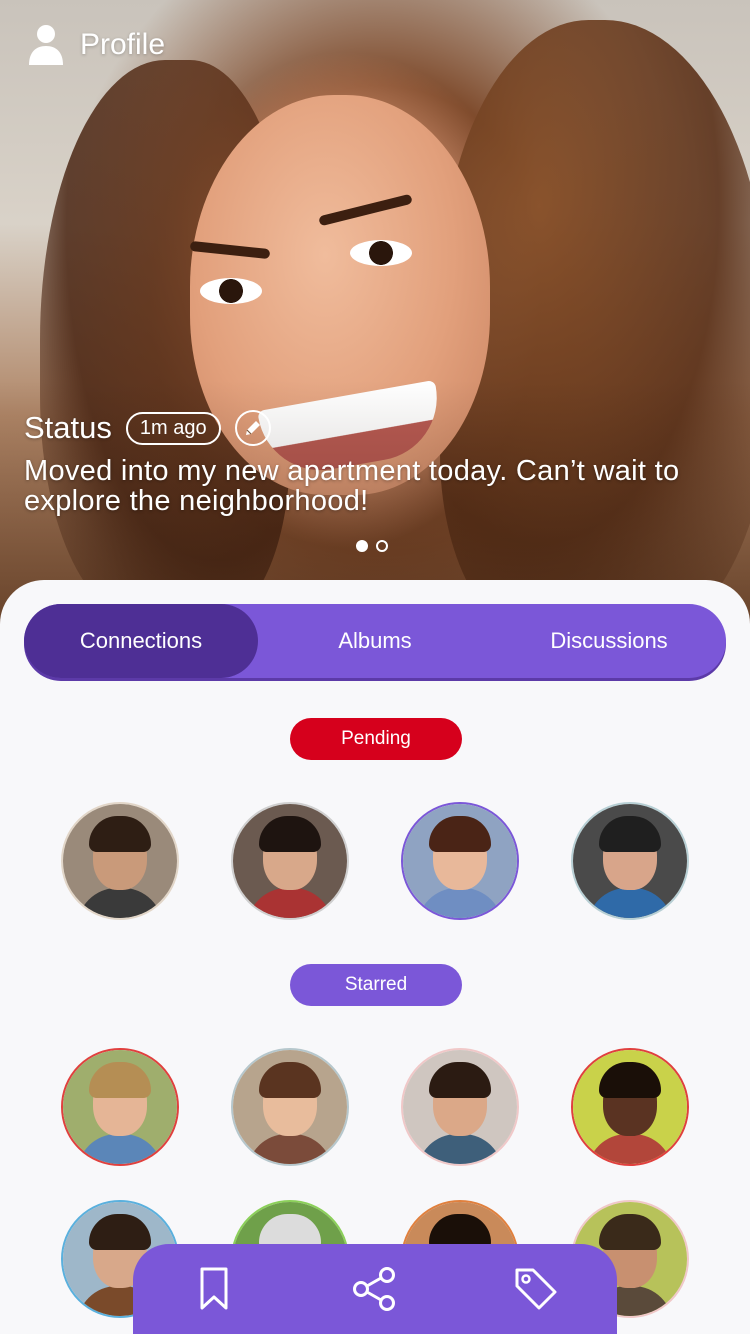 This screenshot has width=750, height=1334. I want to click on status-header: Status 1m ago, so click(147, 428).